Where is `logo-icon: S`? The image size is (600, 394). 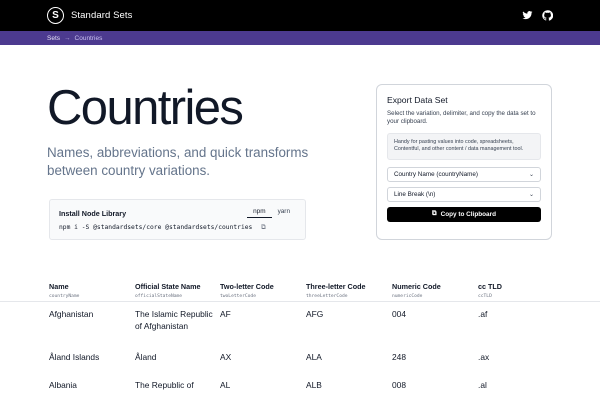
logo-icon: S is located at coordinates (55, 15).